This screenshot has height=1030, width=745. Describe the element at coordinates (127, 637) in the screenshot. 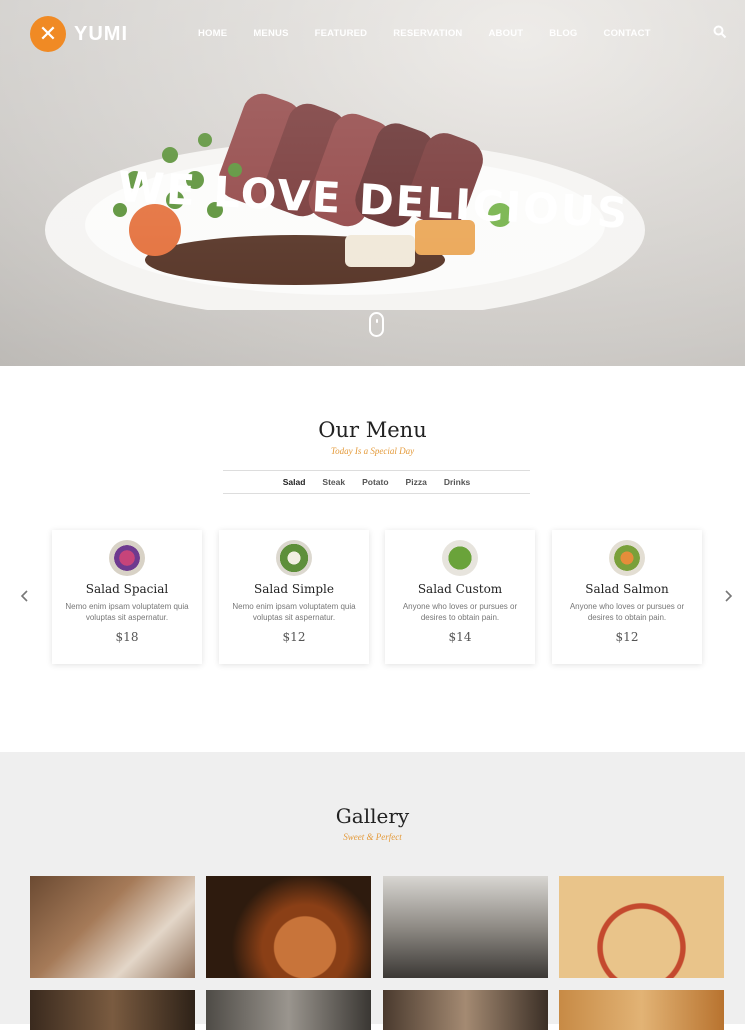

I see `card-price: $18` at that location.